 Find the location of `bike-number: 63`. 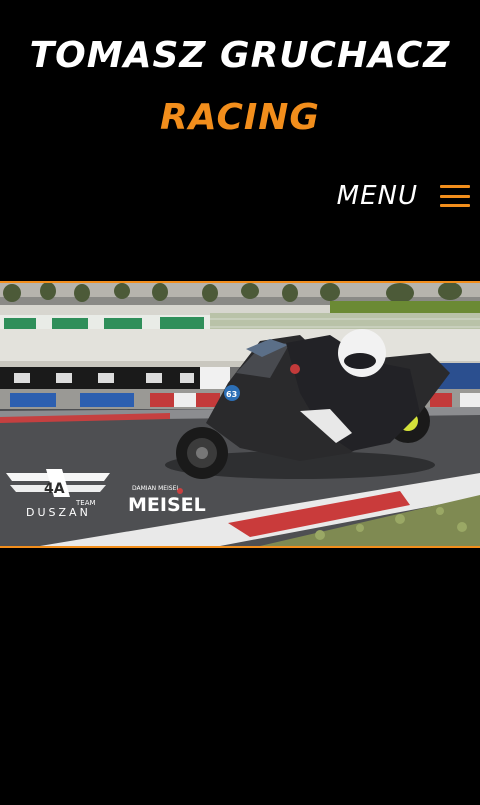

bike-number: 63 is located at coordinates (231, 394).